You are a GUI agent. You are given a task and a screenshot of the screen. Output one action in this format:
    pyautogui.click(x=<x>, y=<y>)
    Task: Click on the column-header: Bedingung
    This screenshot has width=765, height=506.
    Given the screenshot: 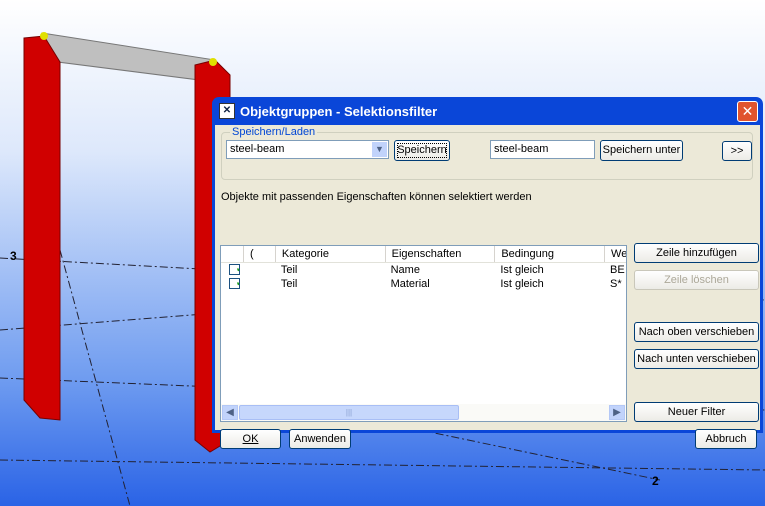 What is the action you would take?
    pyautogui.click(x=549, y=254)
    